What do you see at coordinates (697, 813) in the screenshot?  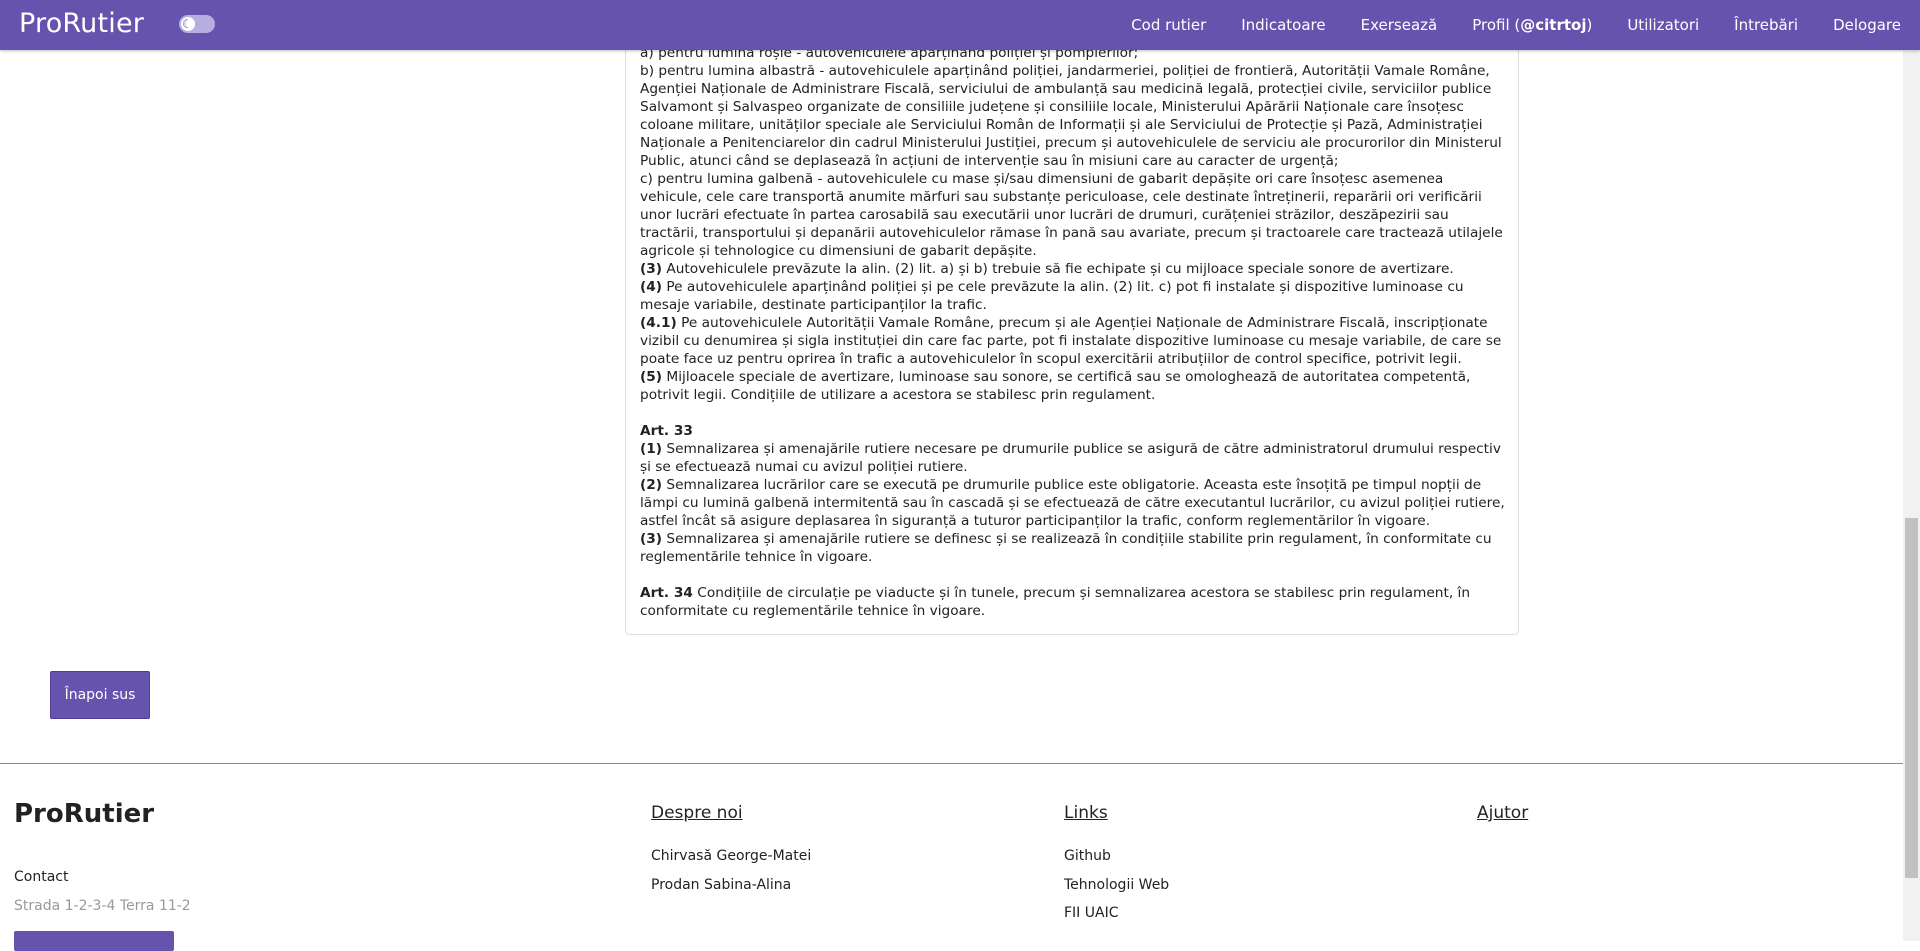 I see `footer-heading-despre-noi: Despre noi` at bounding box center [697, 813].